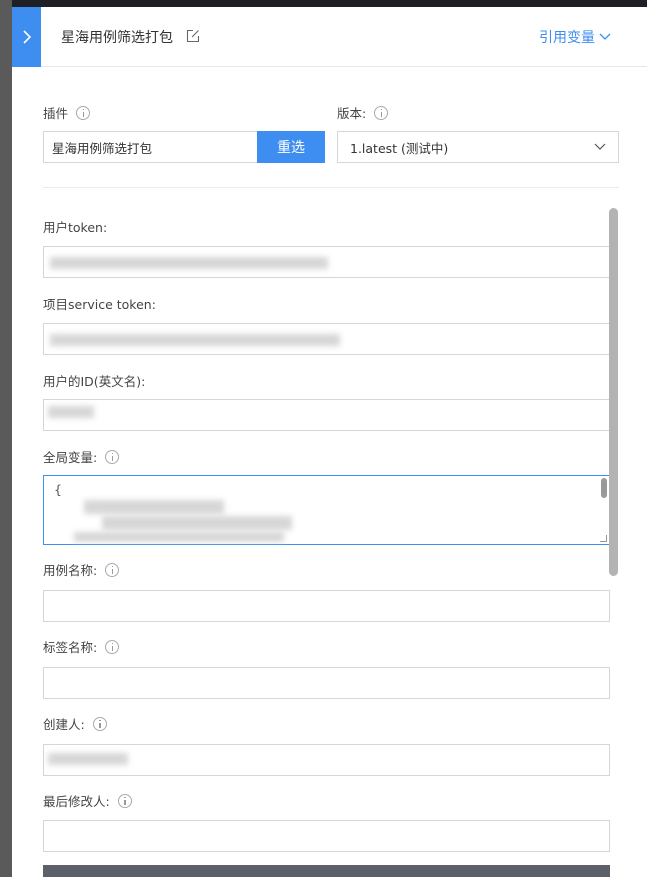 Image resolution: width=647 pixels, height=877 pixels. I want to click on service-token-label: 项目service token:, so click(99, 304).